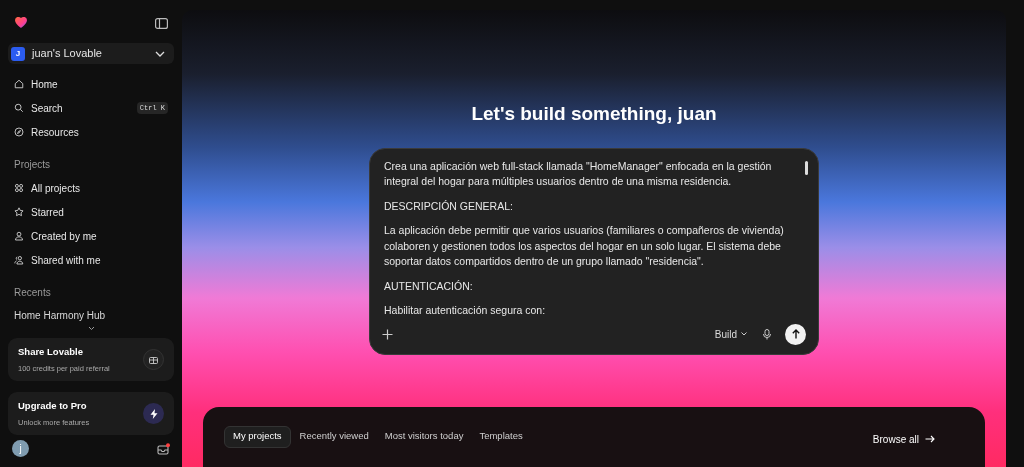 Image resolution: width=1024 pixels, height=467 pixels. What do you see at coordinates (19, 108) in the screenshot?
I see `search-icon` at bounding box center [19, 108].